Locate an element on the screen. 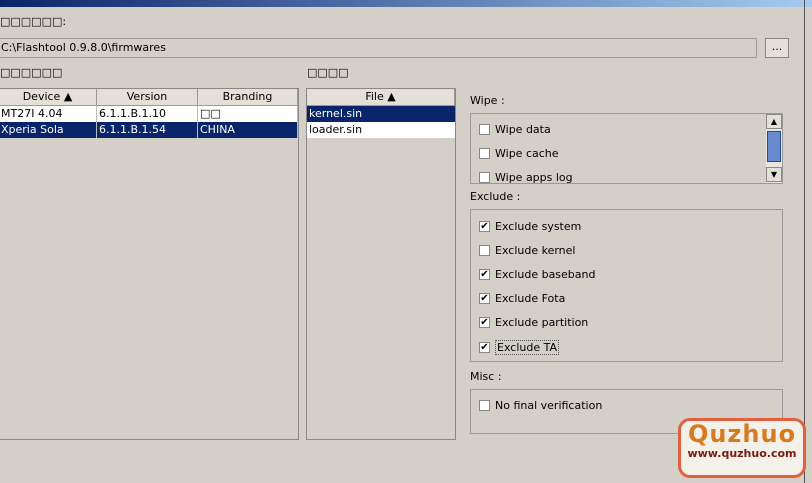 The height and width of the screenshot is (483, 812). checkbox-wipe-apps-log: Wipe apps log is located at coordinates (526, 177).